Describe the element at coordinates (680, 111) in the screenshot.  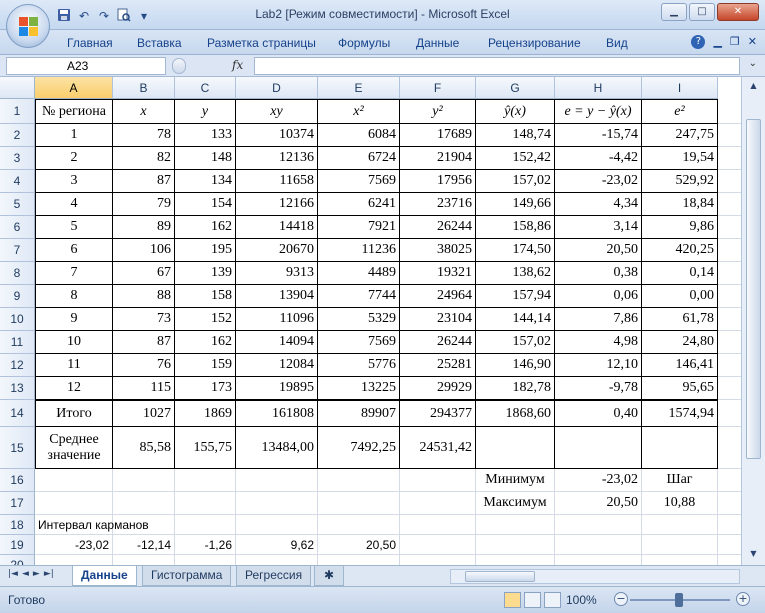
I see `header-cell: e²` at that location.